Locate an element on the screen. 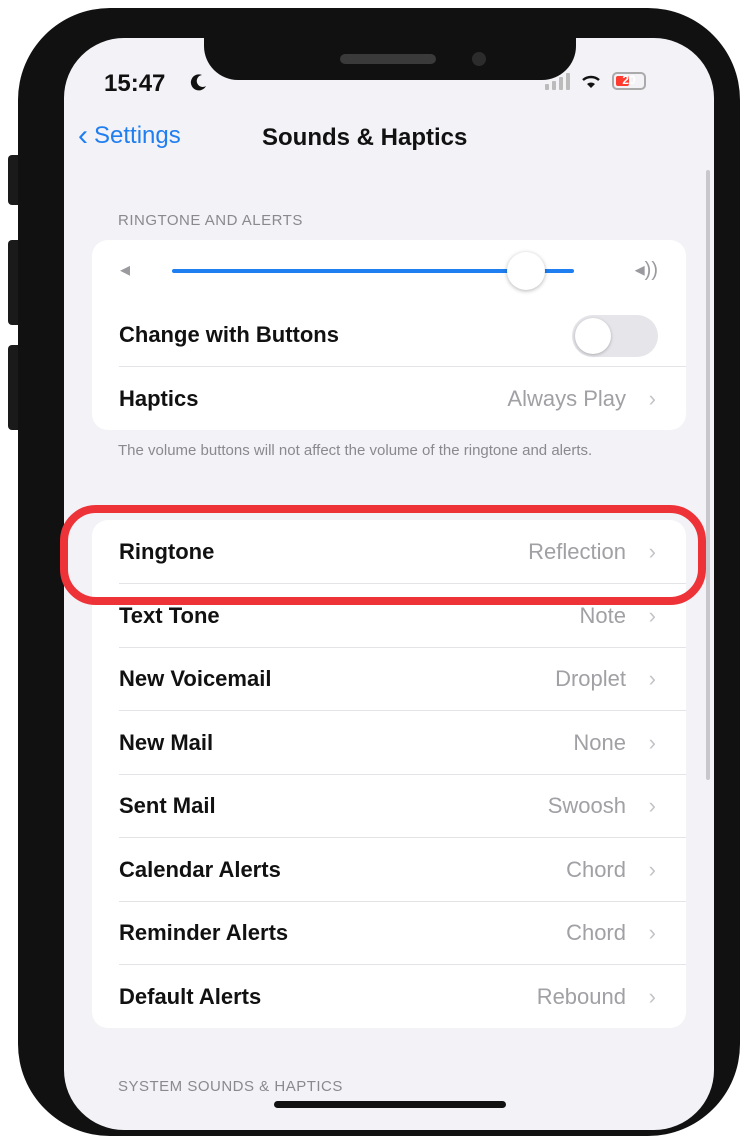 This screenshot has width=753, height=1141. sound-row-reminder-alerts: Reminder Alerts Chord › is located at coordinates (389, 933).